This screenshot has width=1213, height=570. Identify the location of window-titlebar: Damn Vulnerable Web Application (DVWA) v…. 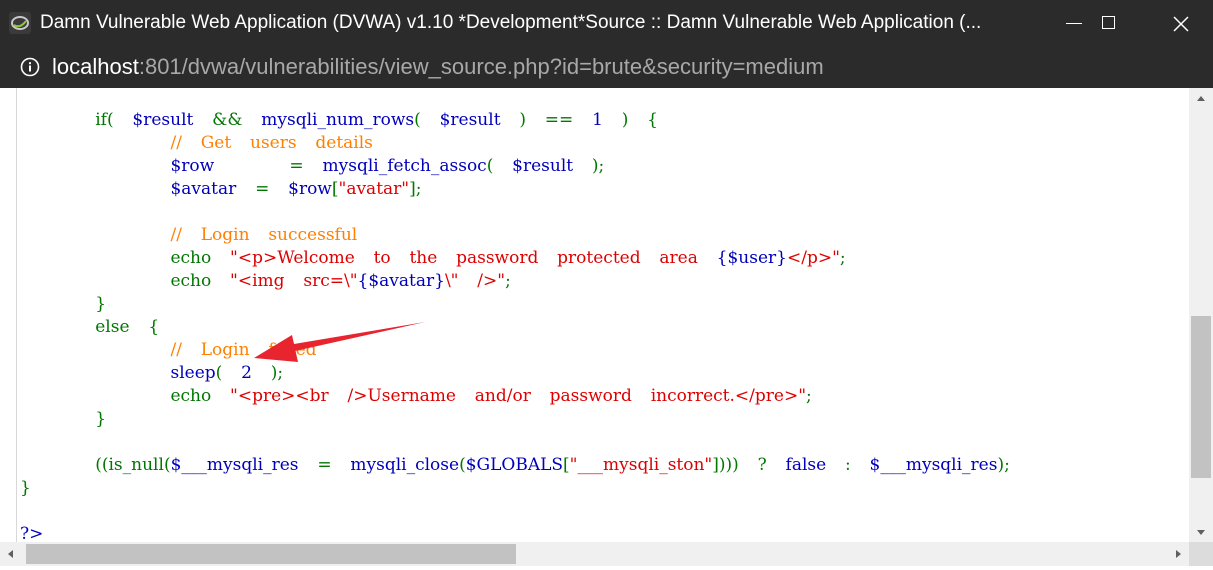
(606, 23).